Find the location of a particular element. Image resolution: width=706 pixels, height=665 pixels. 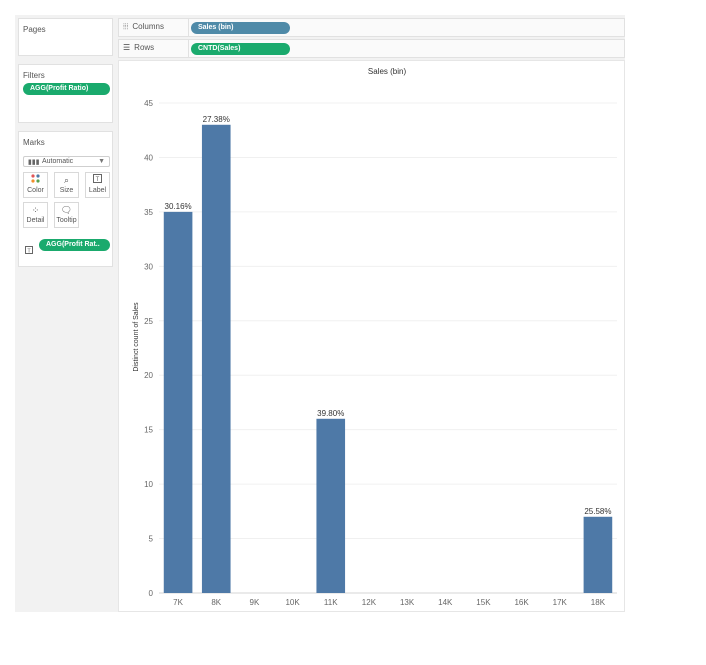

y-tick-label: 10 is located at coordinates (148, 484).